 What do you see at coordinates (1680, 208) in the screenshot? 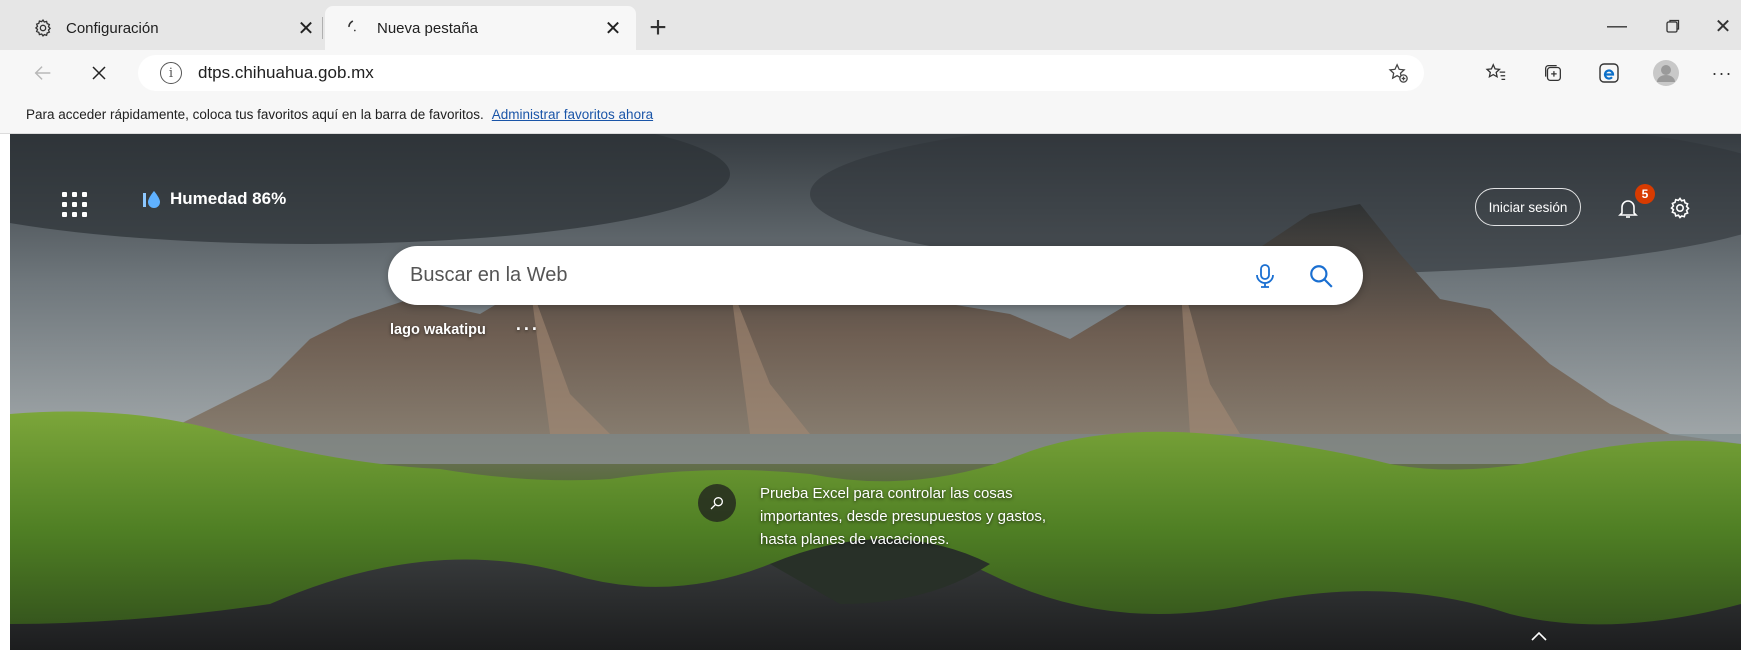
I see `page-settings-gear-icon` at bounding box center [1680, 208].